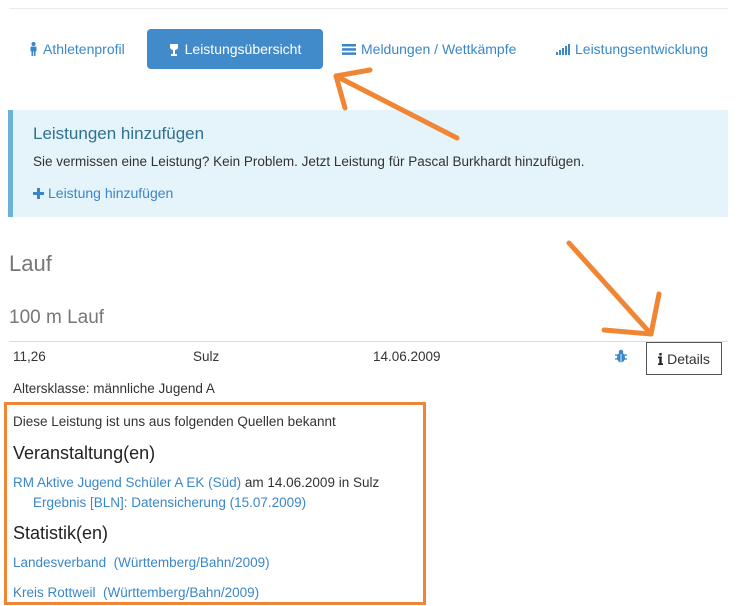 The width and height of the screenshot is (738, 606). I want to click on stat-line: Landesverband (Württemberg/Bahn/2009), so click(141, 562).